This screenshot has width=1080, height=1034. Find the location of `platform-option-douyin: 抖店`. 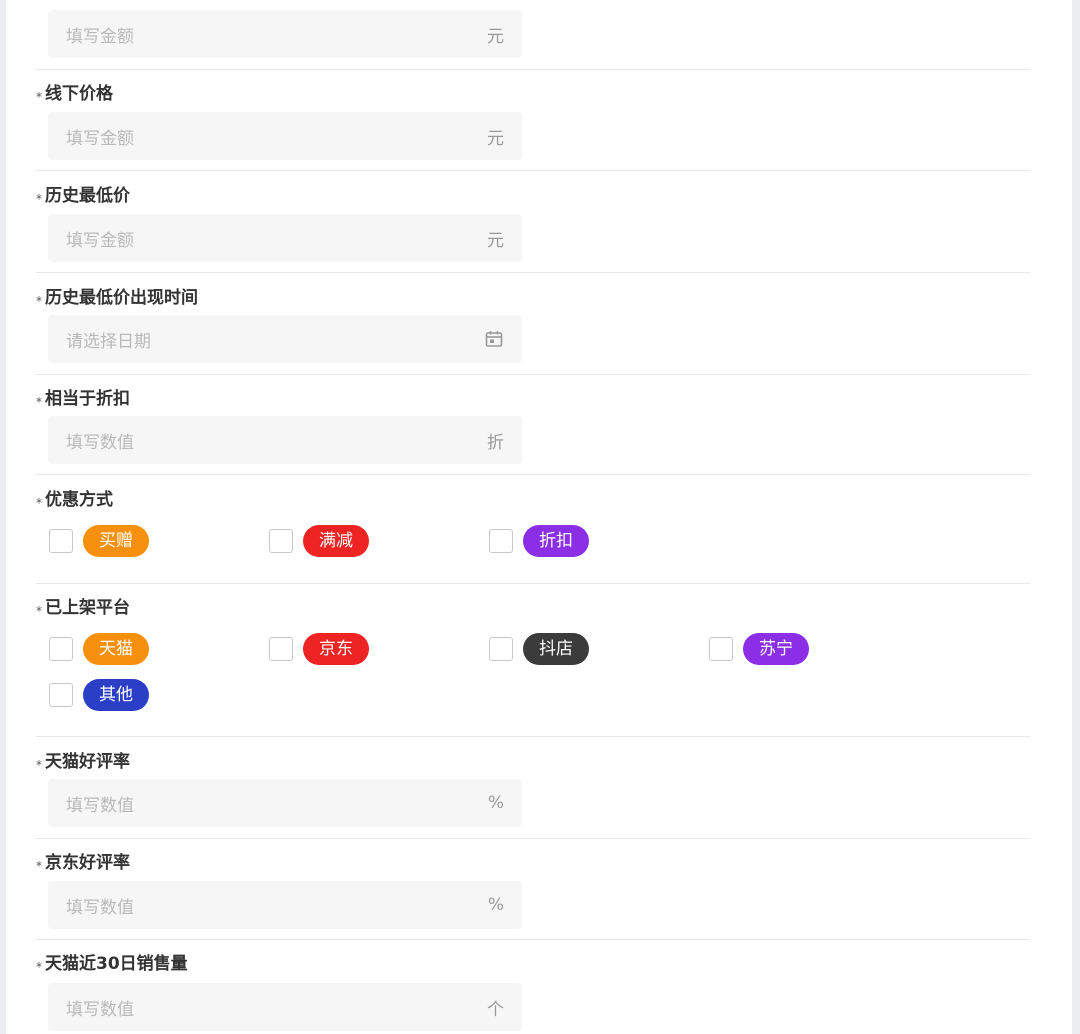

platform-option-douyin: 抖店 is located at coordinates (539, 649).